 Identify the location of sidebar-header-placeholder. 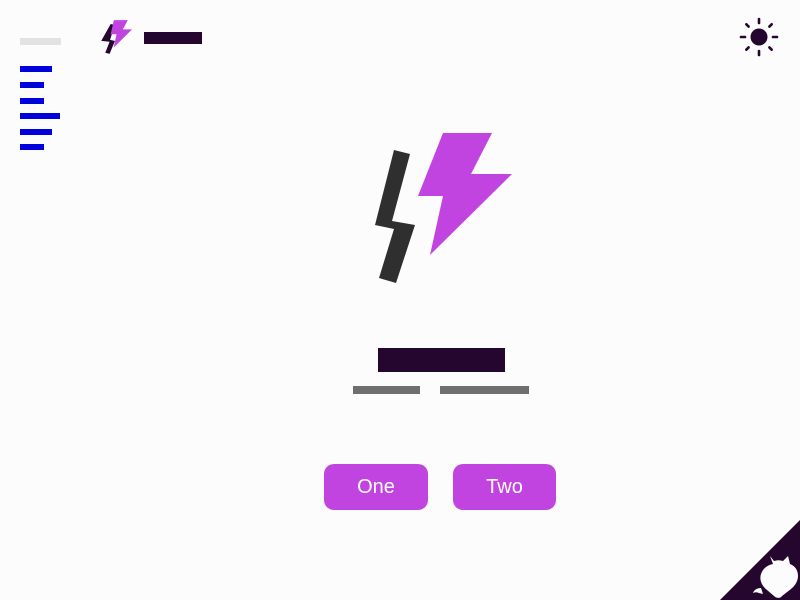
(40, 41).